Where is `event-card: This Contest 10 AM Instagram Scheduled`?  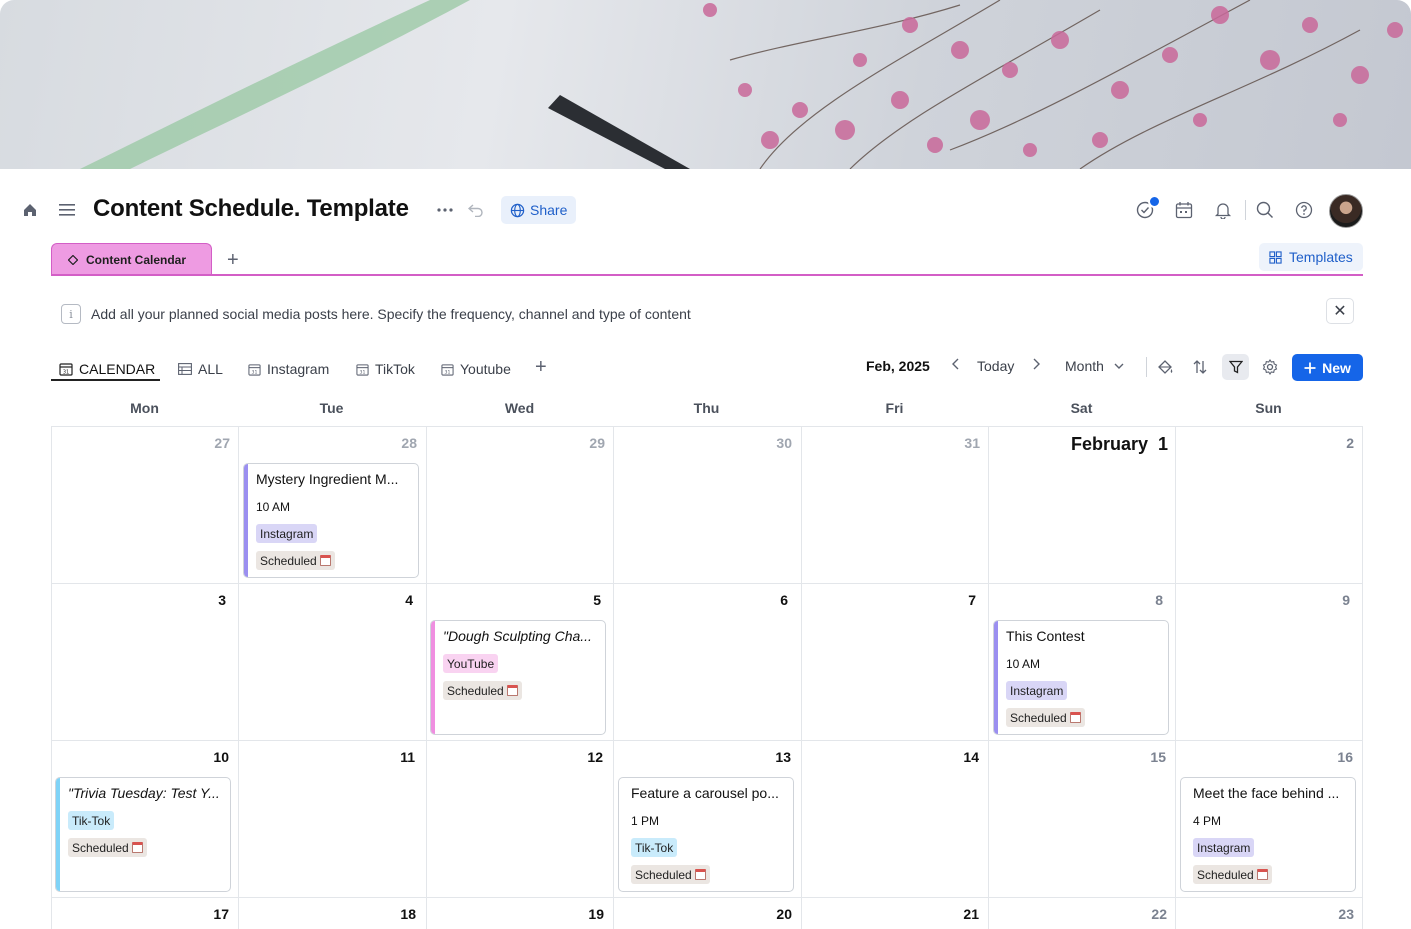 event-card: This Contest 10 AM Instagram Scheduled is located at coordinates (1081, 677).